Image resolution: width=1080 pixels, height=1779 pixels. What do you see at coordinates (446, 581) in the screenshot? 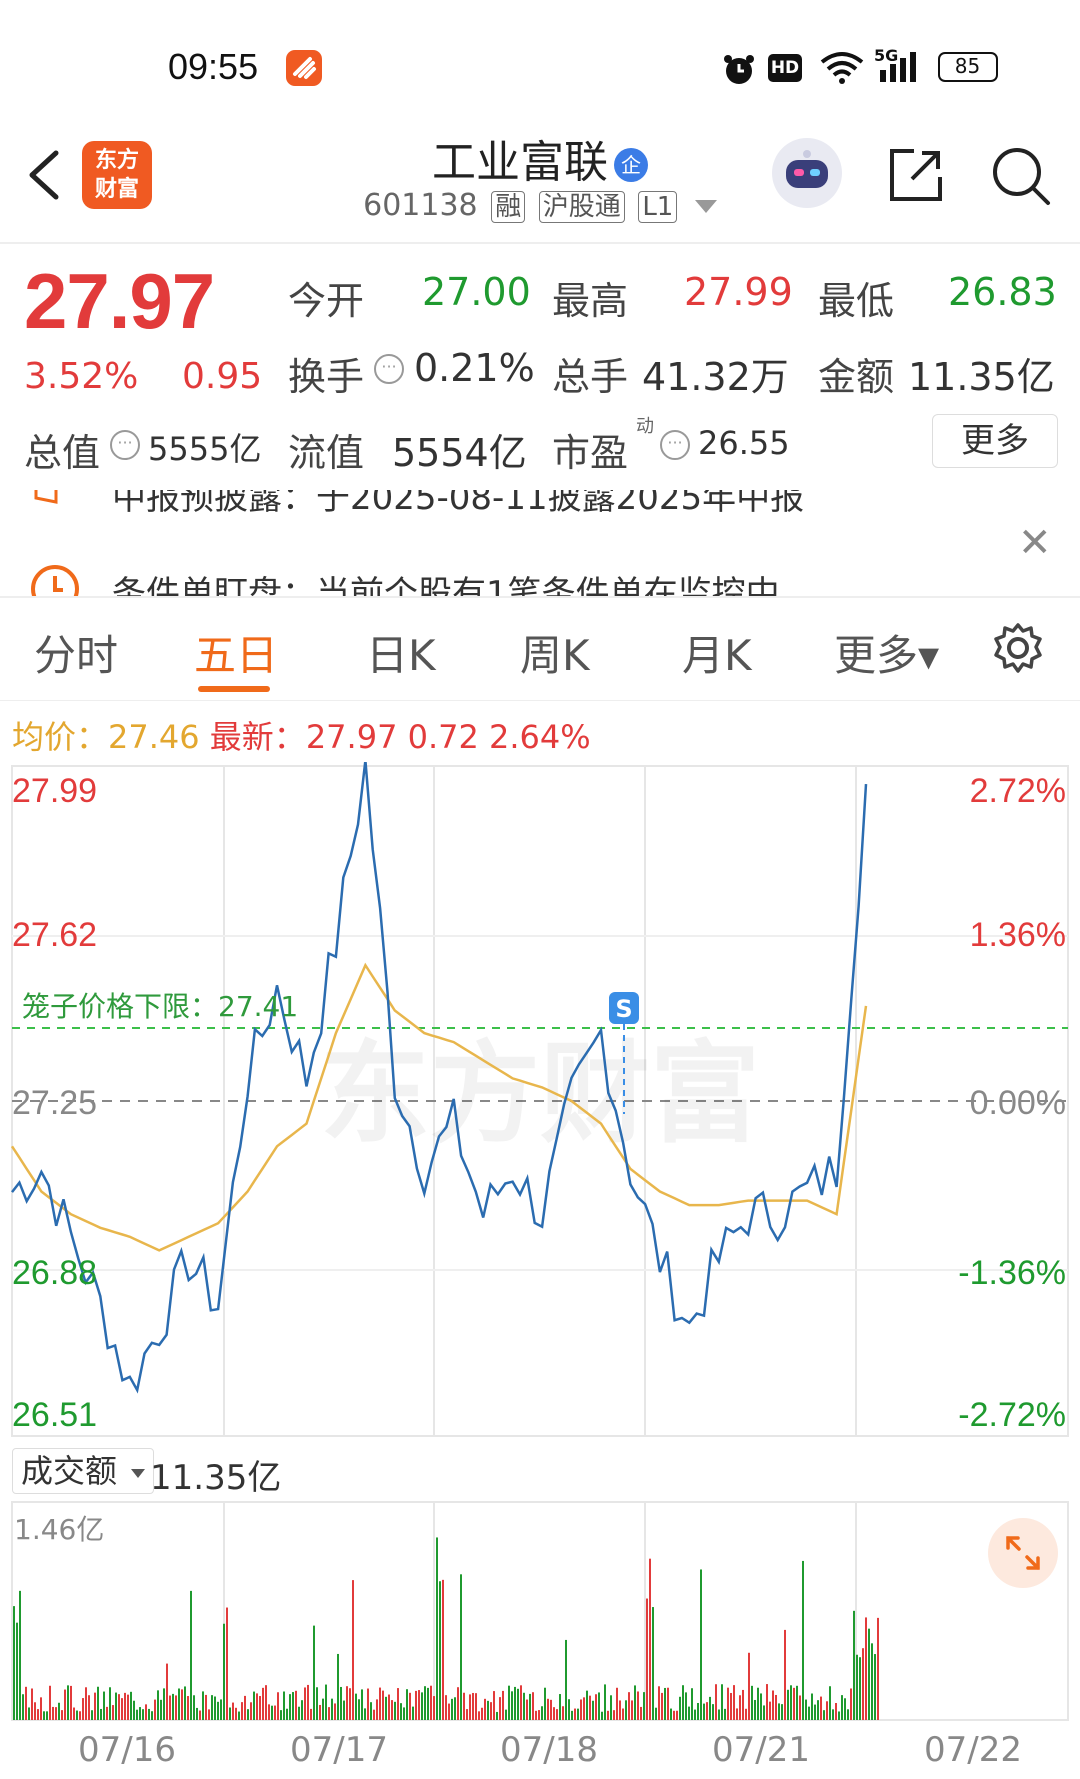
I see `notice-item: 条件单盯盘：当前个股有1笔条件单在监控中` at bounding box center [446, 581].